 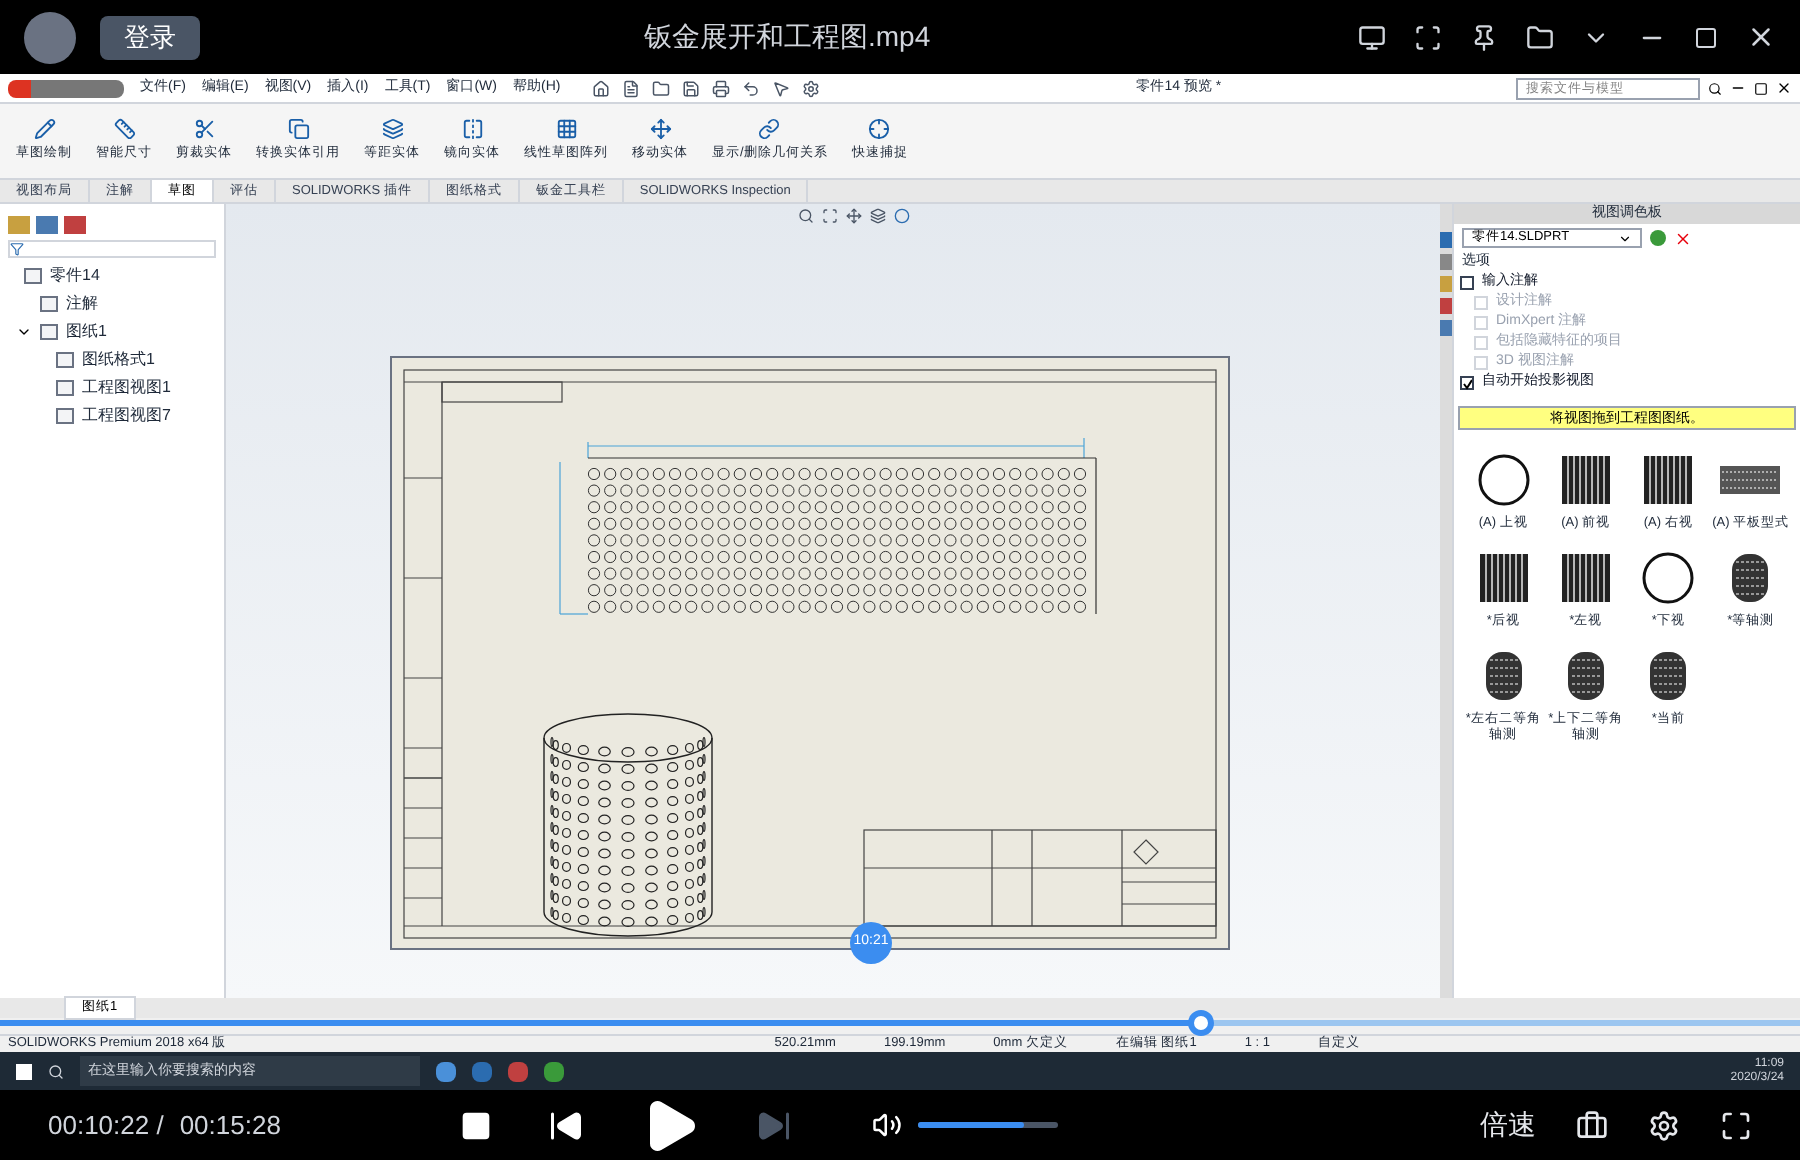 I want to click on print-icon, so click(x=721, y=88).